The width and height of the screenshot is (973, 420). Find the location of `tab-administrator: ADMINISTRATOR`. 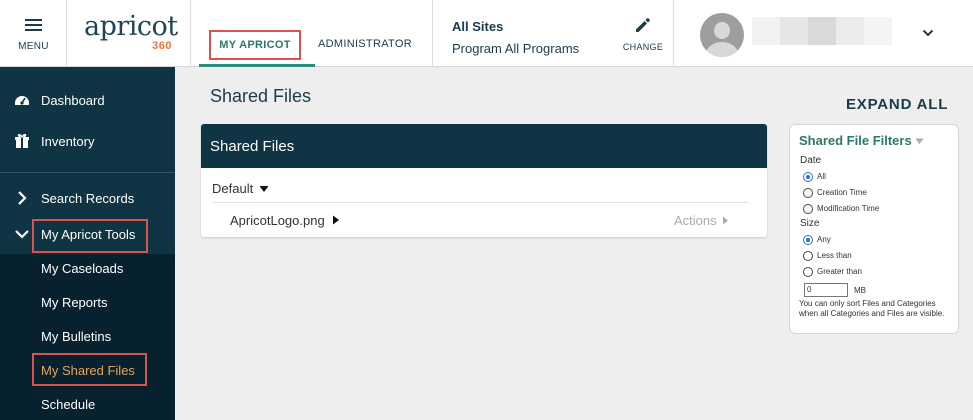

tab-administrator: ADMINISTRATOR is located at coordinates (365, 44).